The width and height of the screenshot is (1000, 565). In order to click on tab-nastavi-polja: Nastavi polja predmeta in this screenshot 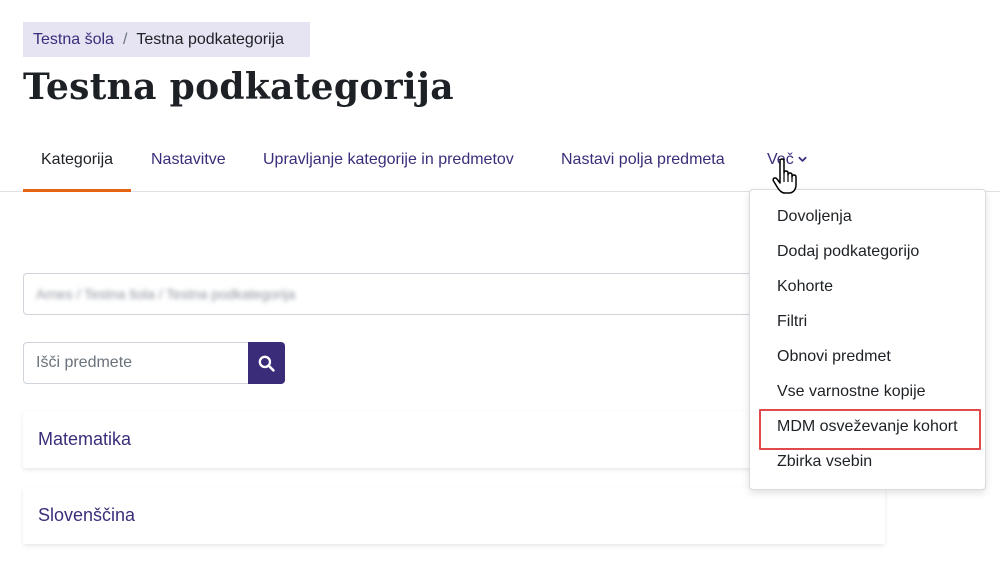, I will do `click(643, 159)`.